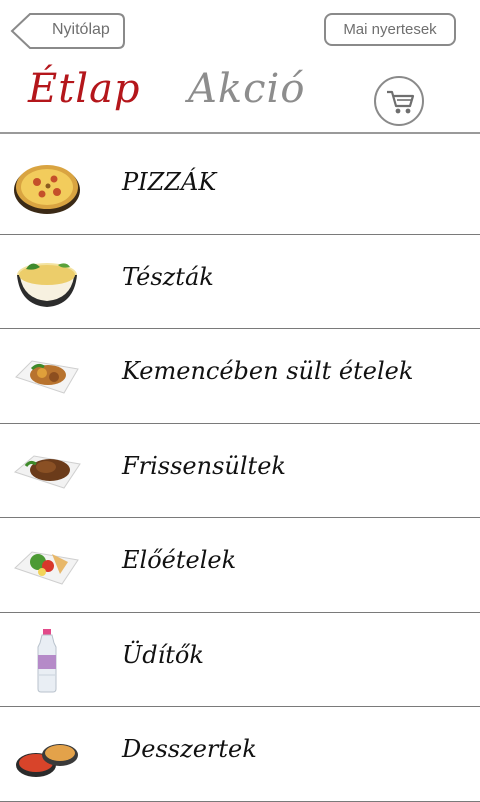 This screenshot has width=480, height=802. I want to click on pasta-bowl-icon, so click(47, 284).